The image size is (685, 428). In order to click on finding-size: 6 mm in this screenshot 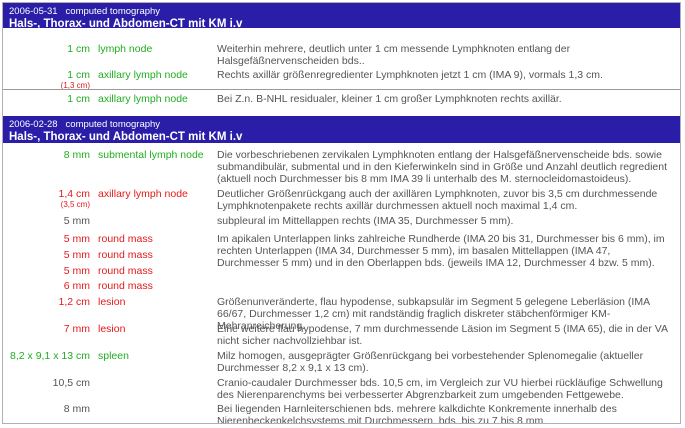, I will do `click(76, 286)`.